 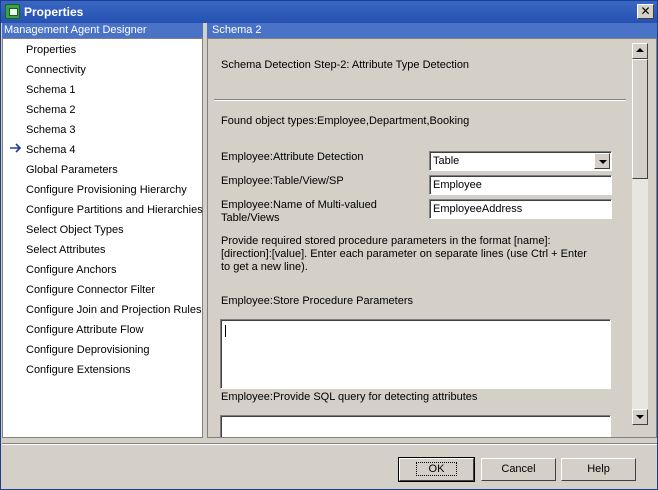 What do you see at coordinates (415, 426) in the screenshot?
I see `sql-query-textarea` at bounding box center [415, 426].